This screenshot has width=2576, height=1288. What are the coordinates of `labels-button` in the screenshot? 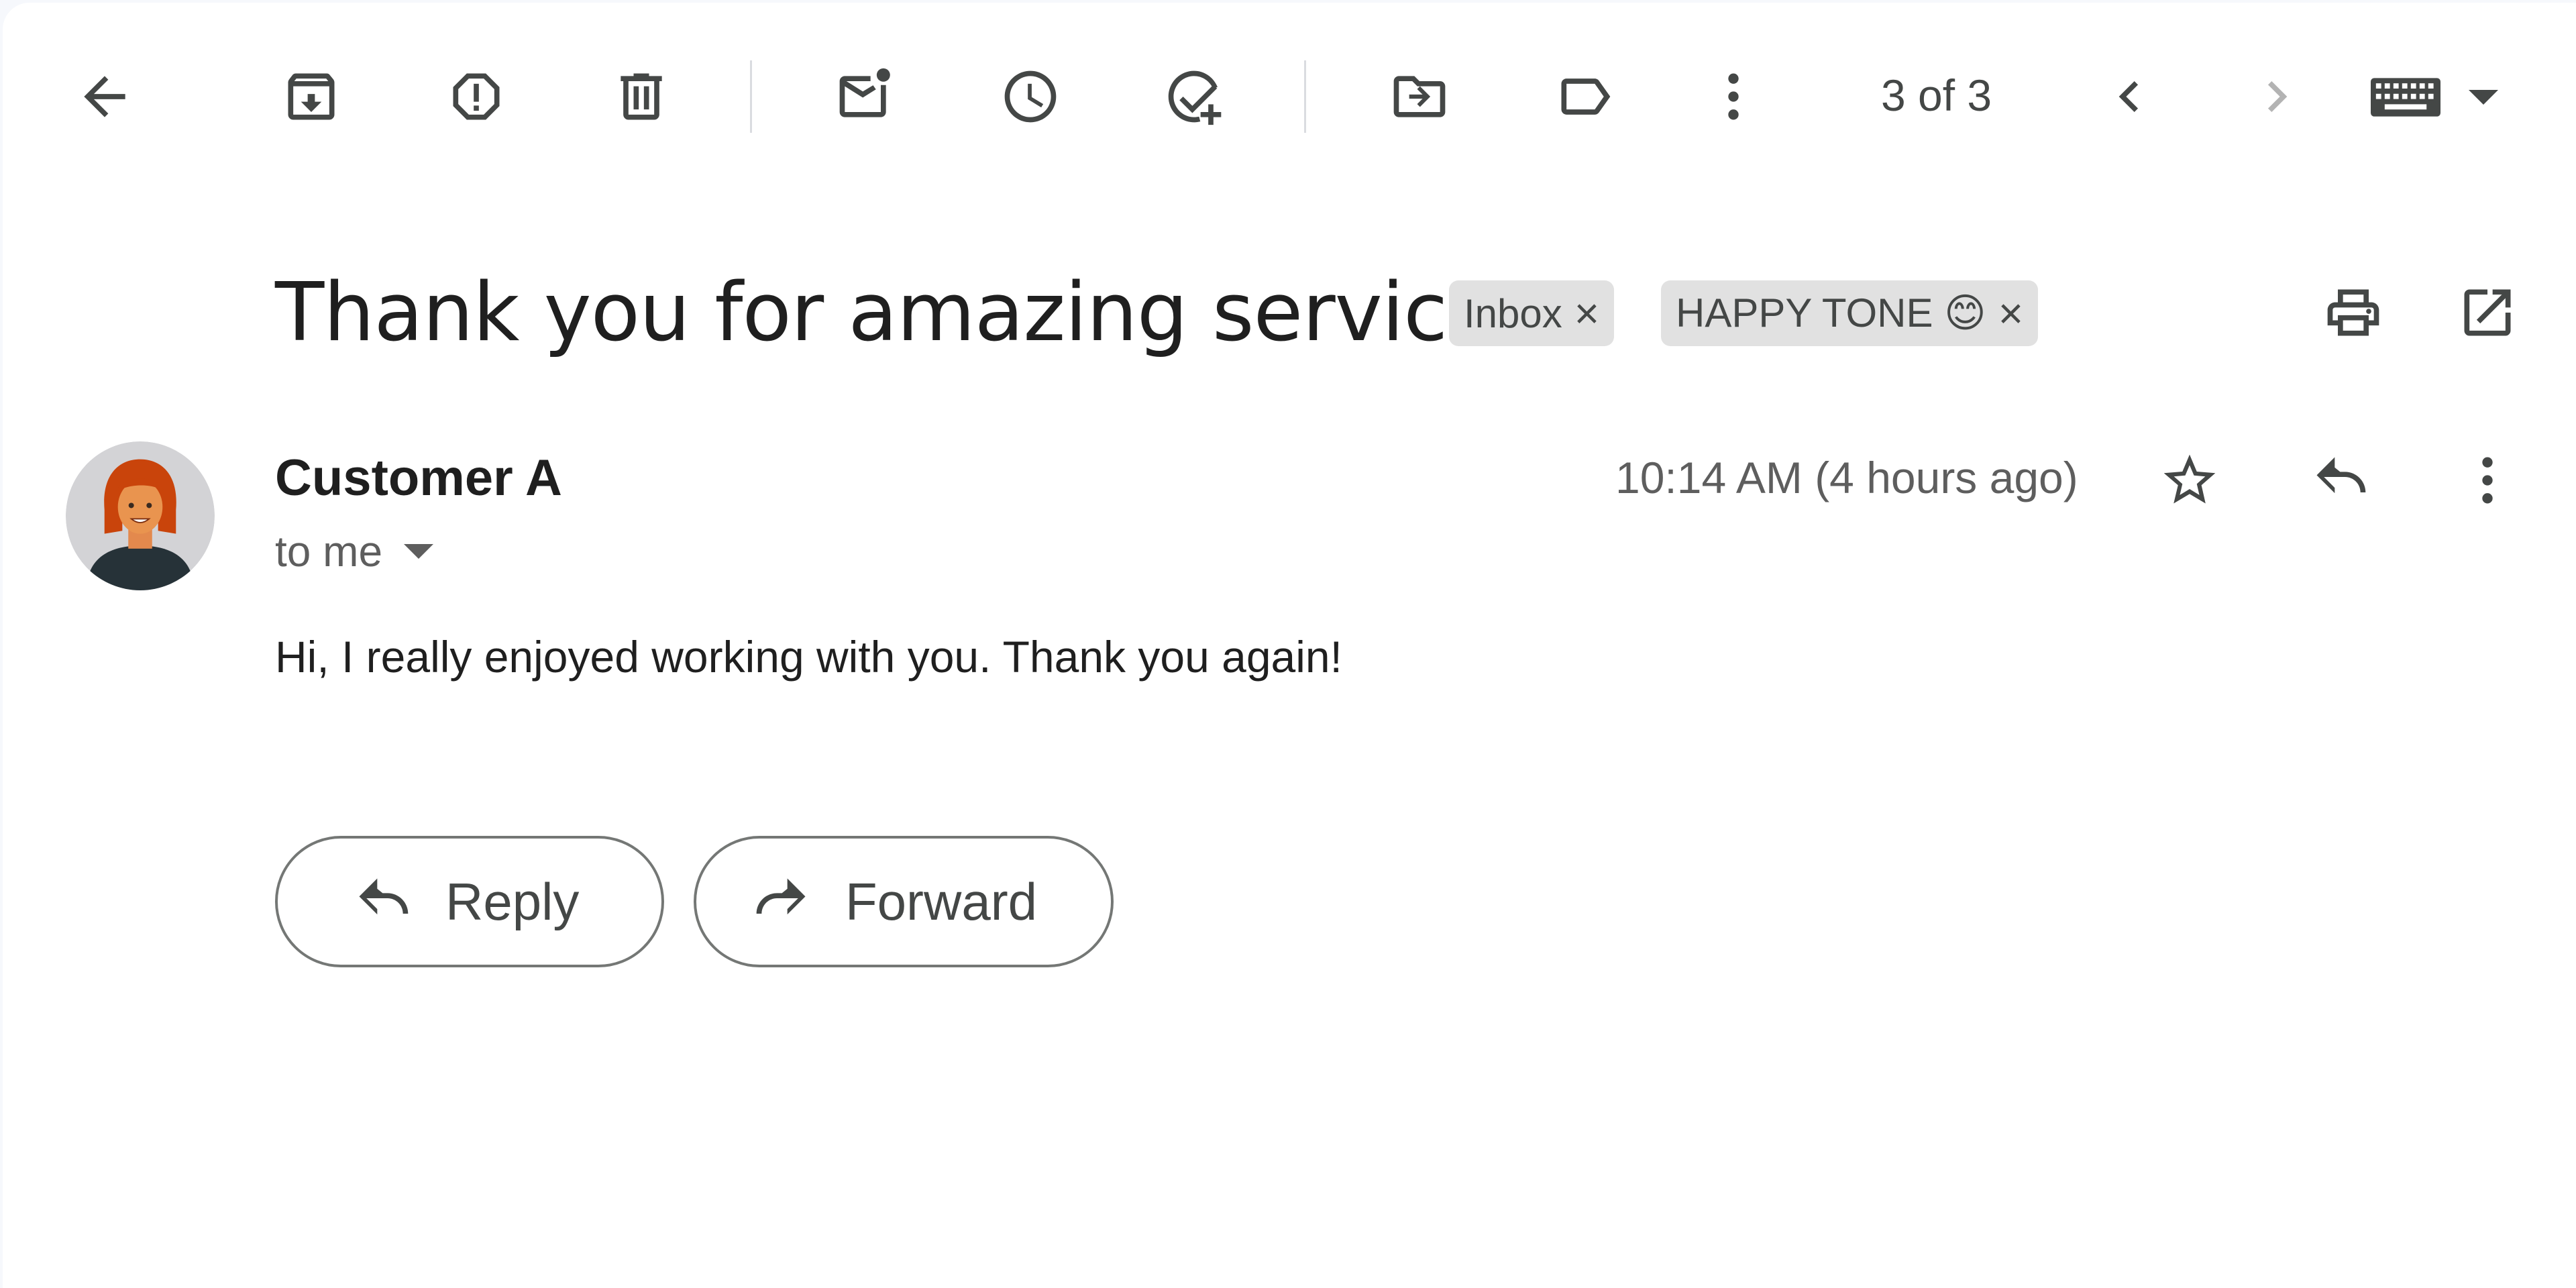 It's located at (1584, 96).